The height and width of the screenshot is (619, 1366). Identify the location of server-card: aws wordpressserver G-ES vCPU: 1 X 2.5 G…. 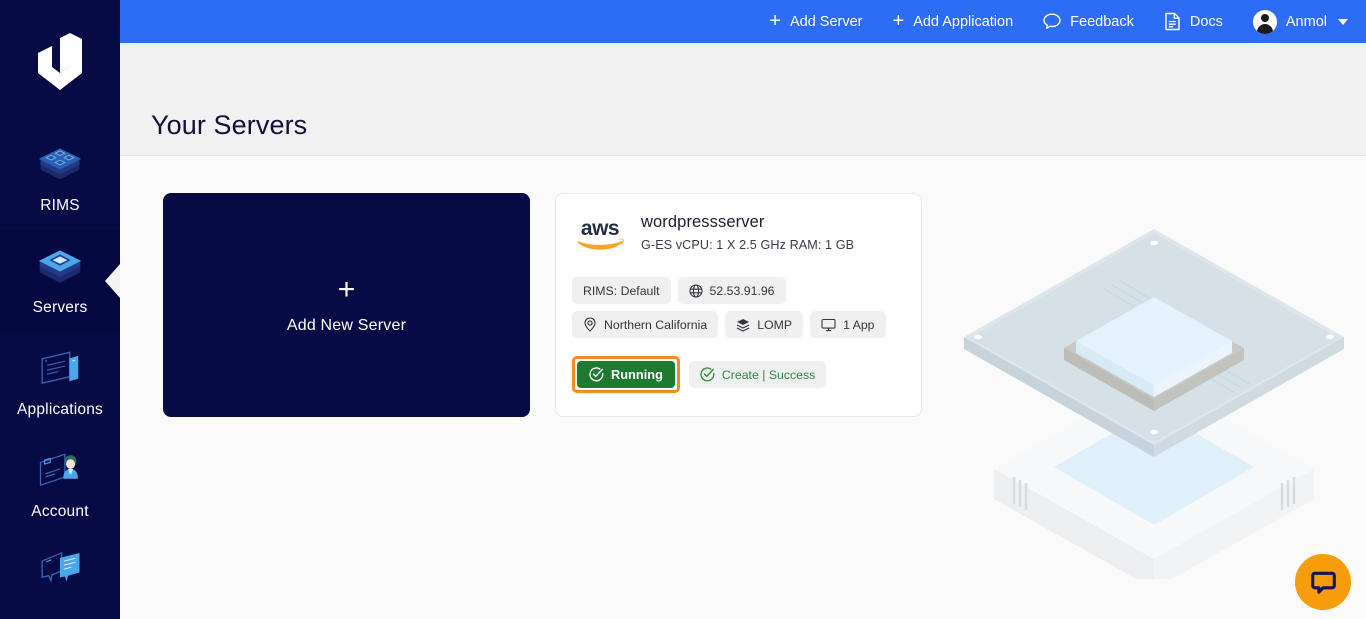
(738, 305).